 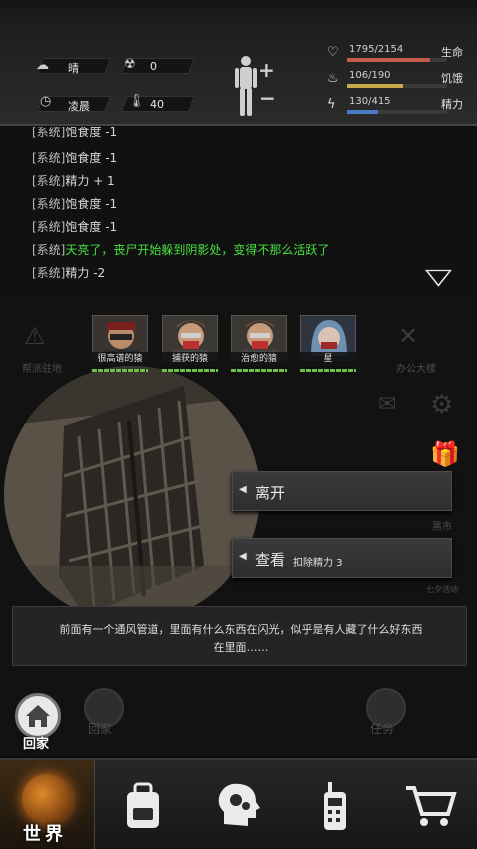 I want to click on office-icon: ✕, so click(x=408, y=336).